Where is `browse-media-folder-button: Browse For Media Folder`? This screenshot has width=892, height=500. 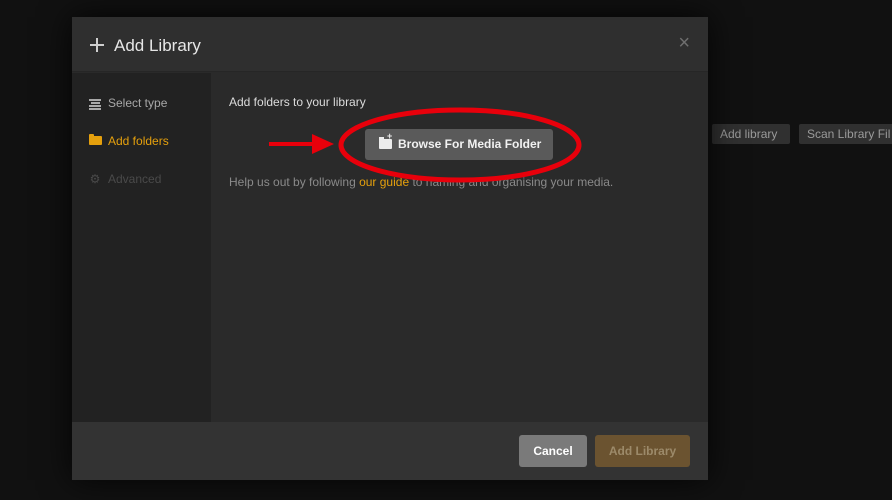
browse-media-folder-button: Browse For Media Folder is located at coordinates (459, 144).